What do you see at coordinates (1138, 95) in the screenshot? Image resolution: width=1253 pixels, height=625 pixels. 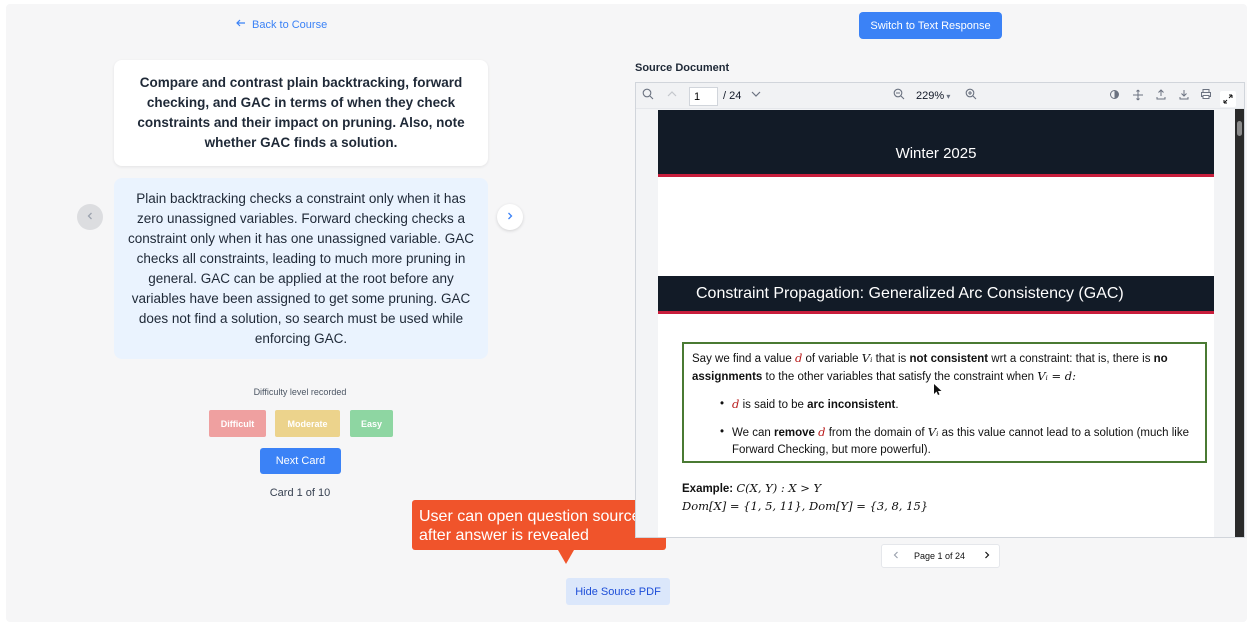 I see `pan-icon` at bounding box center [1138, 95].